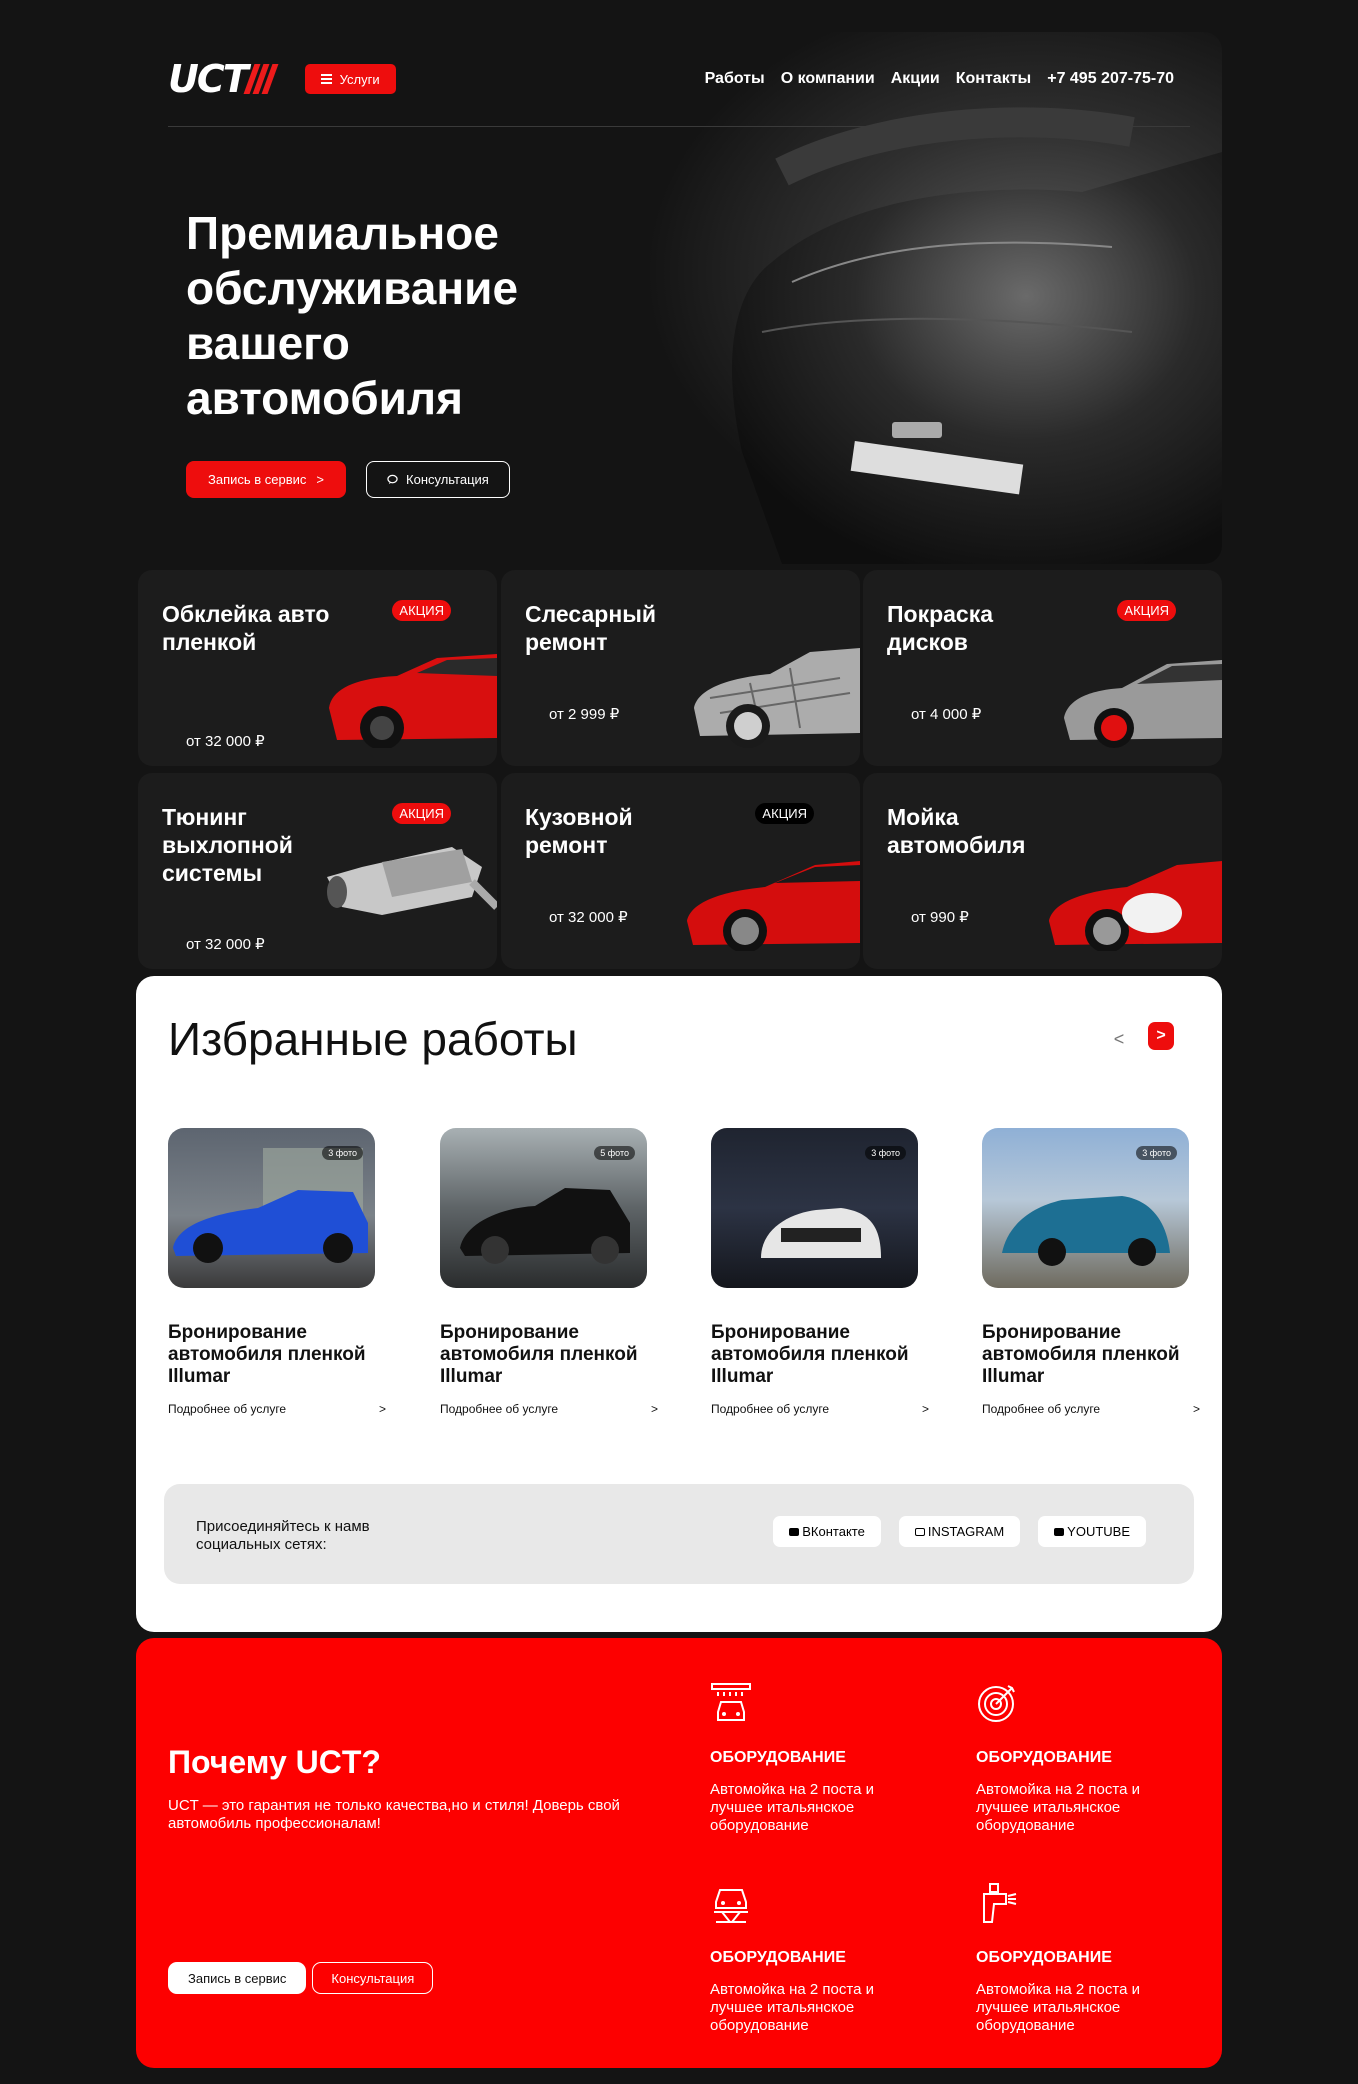 The image size is (1358, 2084). Describe the element at coordinates (237, 1978) in the screenshot. I see `book-service-button: Запись в сервис` at that location.